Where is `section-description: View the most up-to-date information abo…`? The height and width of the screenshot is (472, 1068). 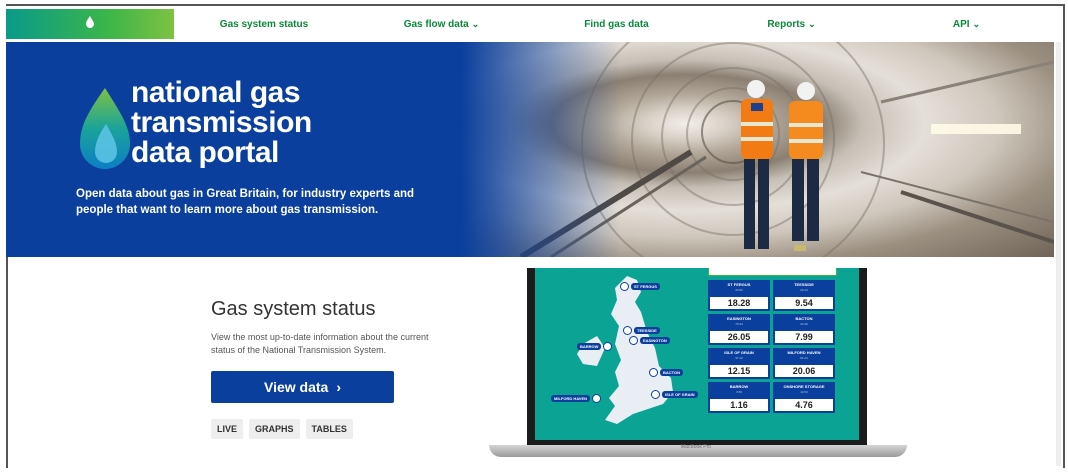
section-description: View the most up-to-date information abo… is located at coordinates (320, 343).